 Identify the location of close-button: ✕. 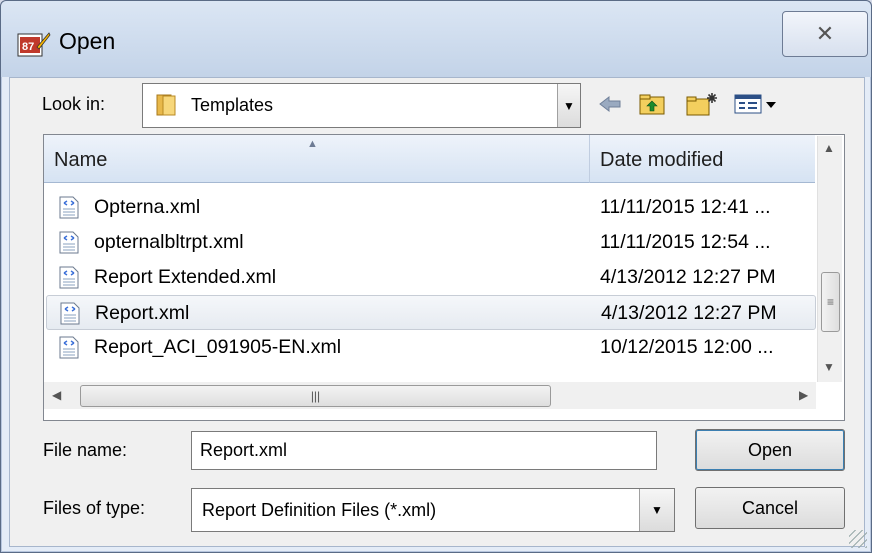
(825, 34).